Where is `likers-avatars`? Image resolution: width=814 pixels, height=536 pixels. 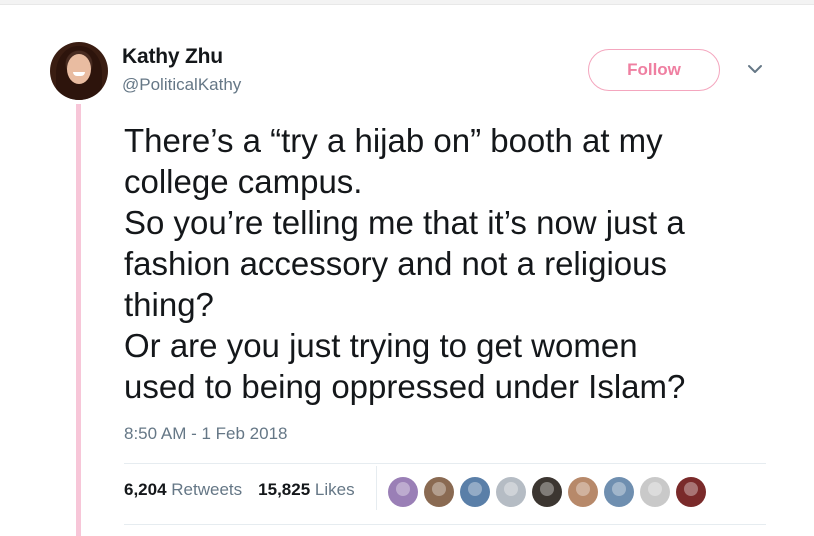
likers-avatars is located at coordinates (547, 492).